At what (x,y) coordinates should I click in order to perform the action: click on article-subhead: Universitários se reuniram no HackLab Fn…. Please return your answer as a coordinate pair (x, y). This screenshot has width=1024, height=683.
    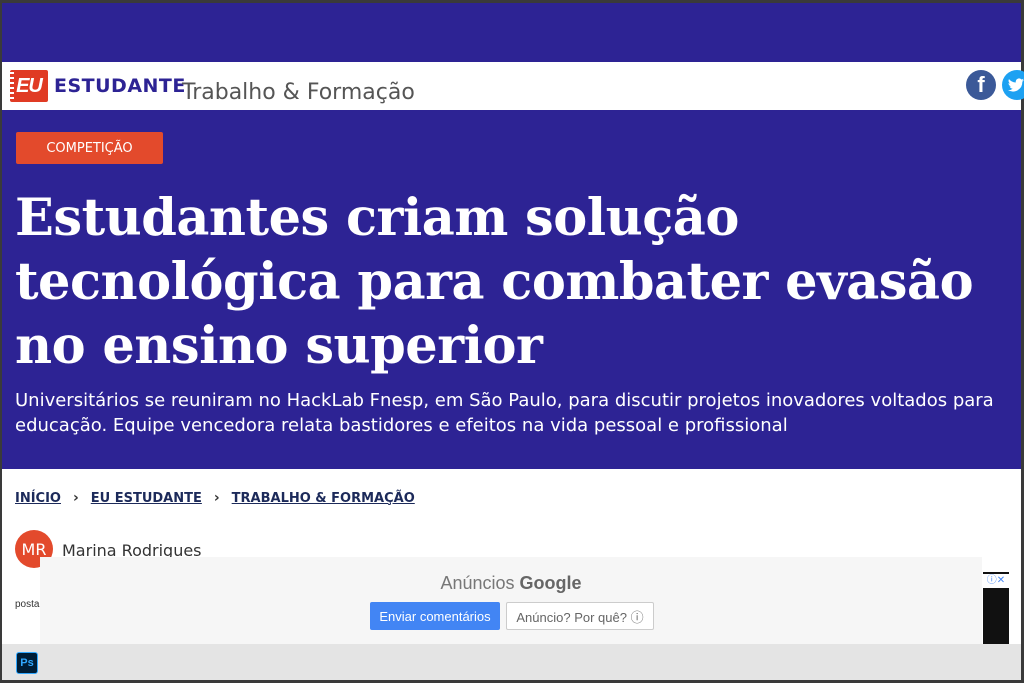
    Looking at the image, I should click on (504, 413).